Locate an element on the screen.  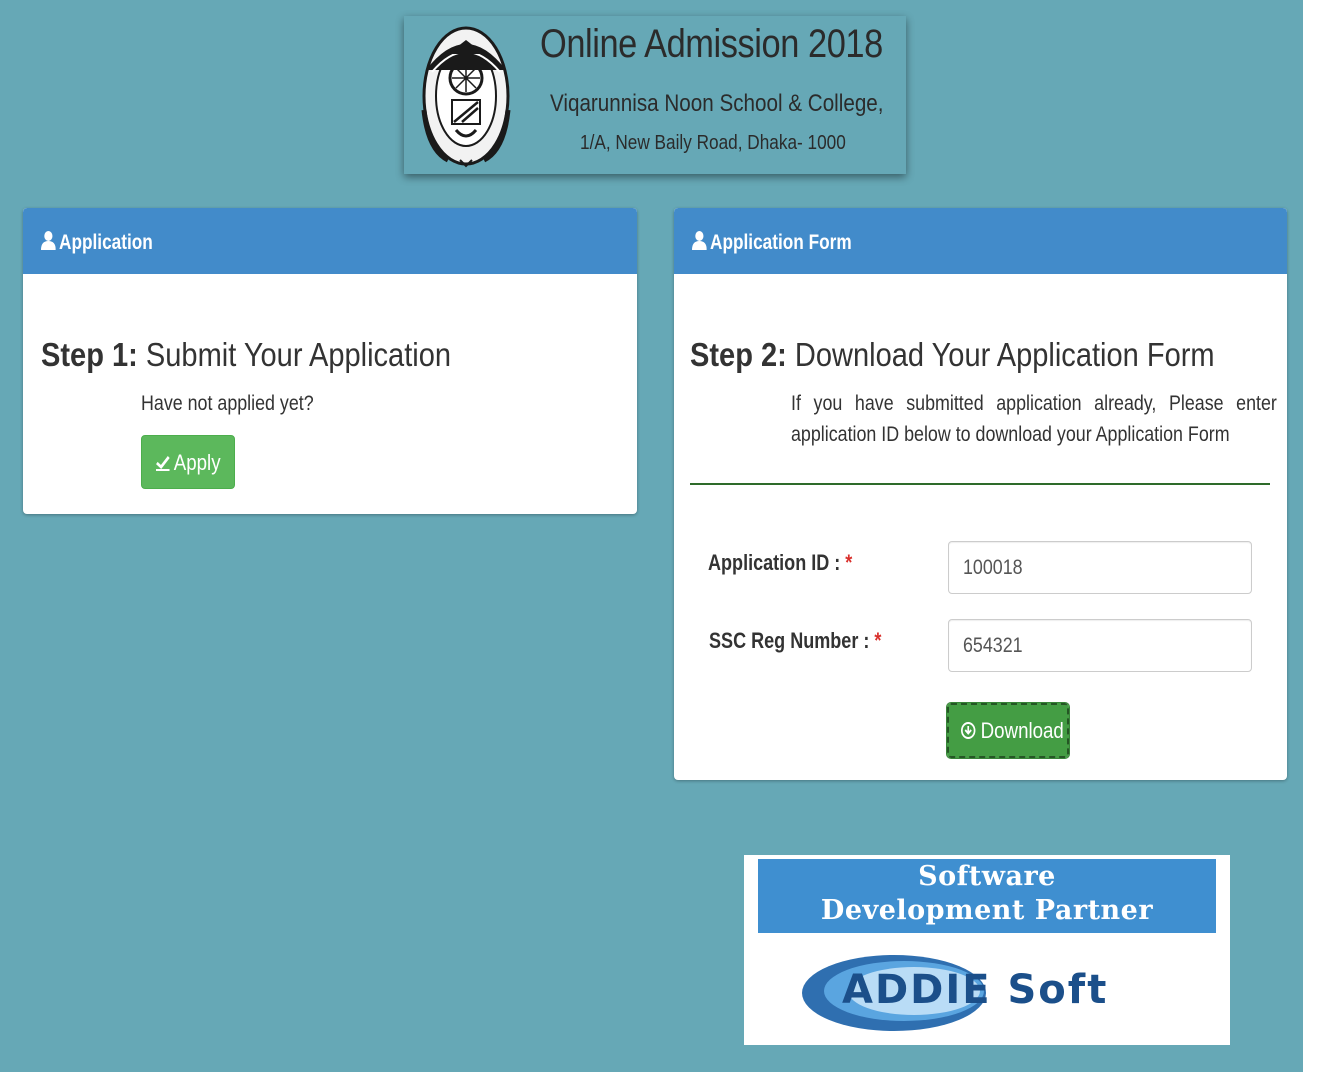
step-1-heading: Step 1: Submit Your Application is located at coordinates (246, 355).